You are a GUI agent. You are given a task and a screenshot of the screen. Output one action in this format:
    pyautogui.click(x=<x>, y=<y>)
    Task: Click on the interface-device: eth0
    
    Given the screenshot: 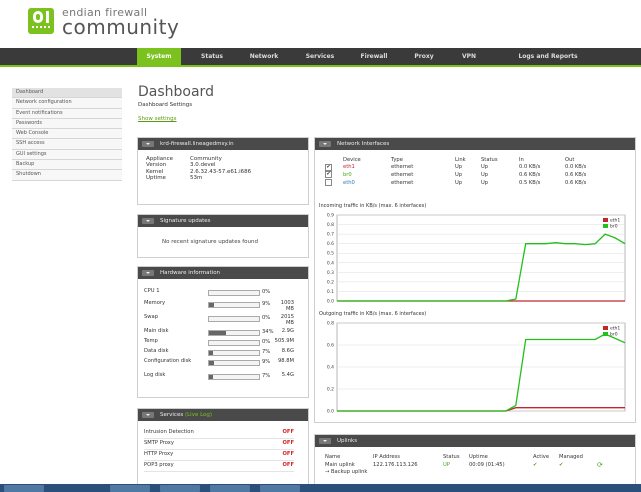 What is the action you would take?
    pyautogui.click(x=367, y=183)
    